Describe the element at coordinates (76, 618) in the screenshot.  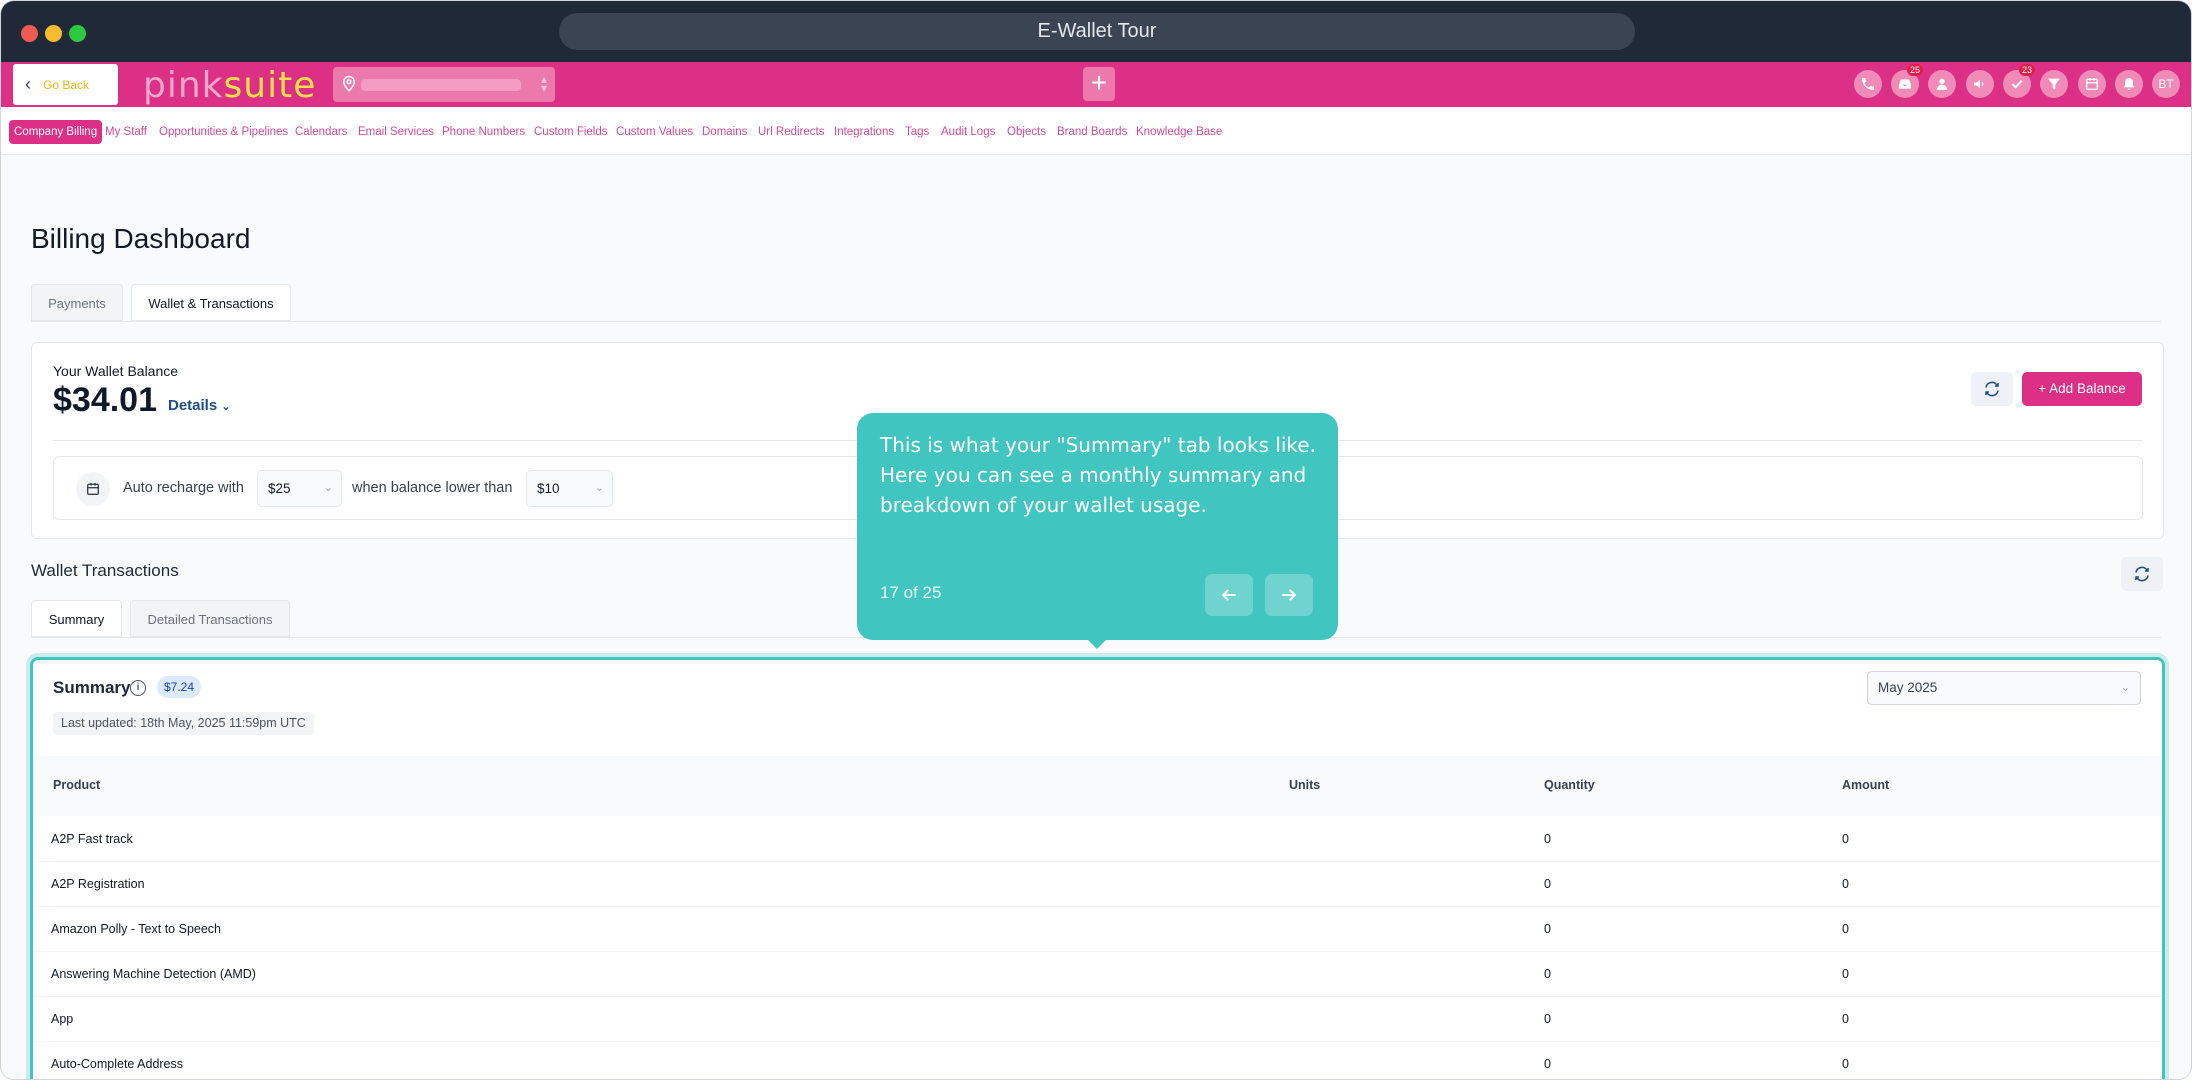
I see `tab-summary: Summary` at that location.